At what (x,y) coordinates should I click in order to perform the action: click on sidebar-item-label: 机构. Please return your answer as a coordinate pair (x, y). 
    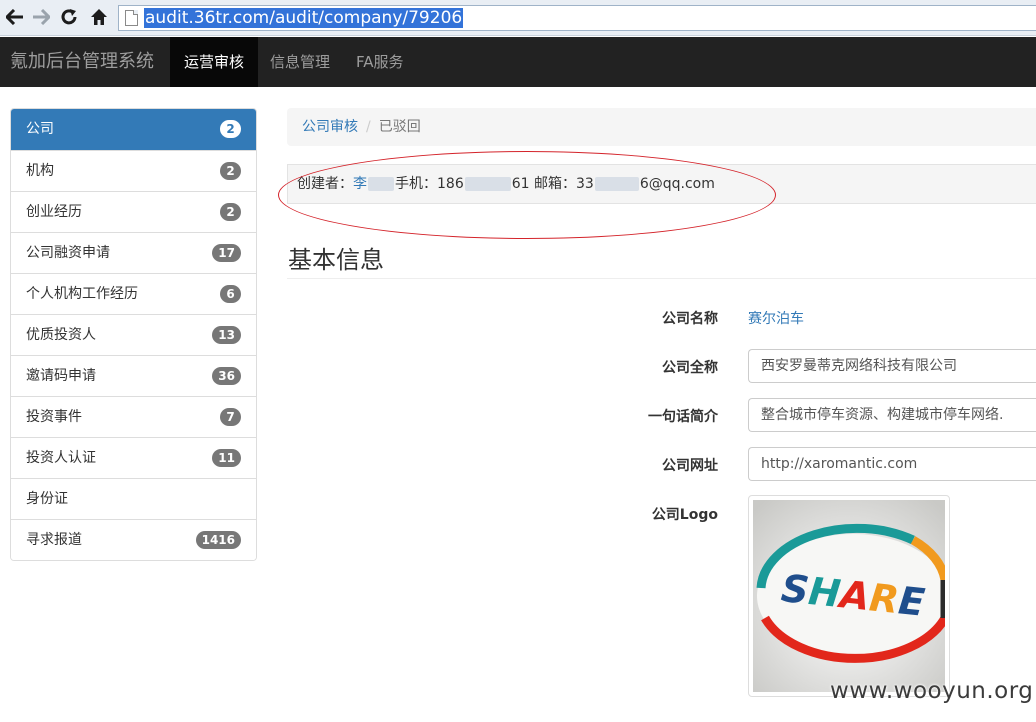
    Looking at the image, I should click on (40, 171).